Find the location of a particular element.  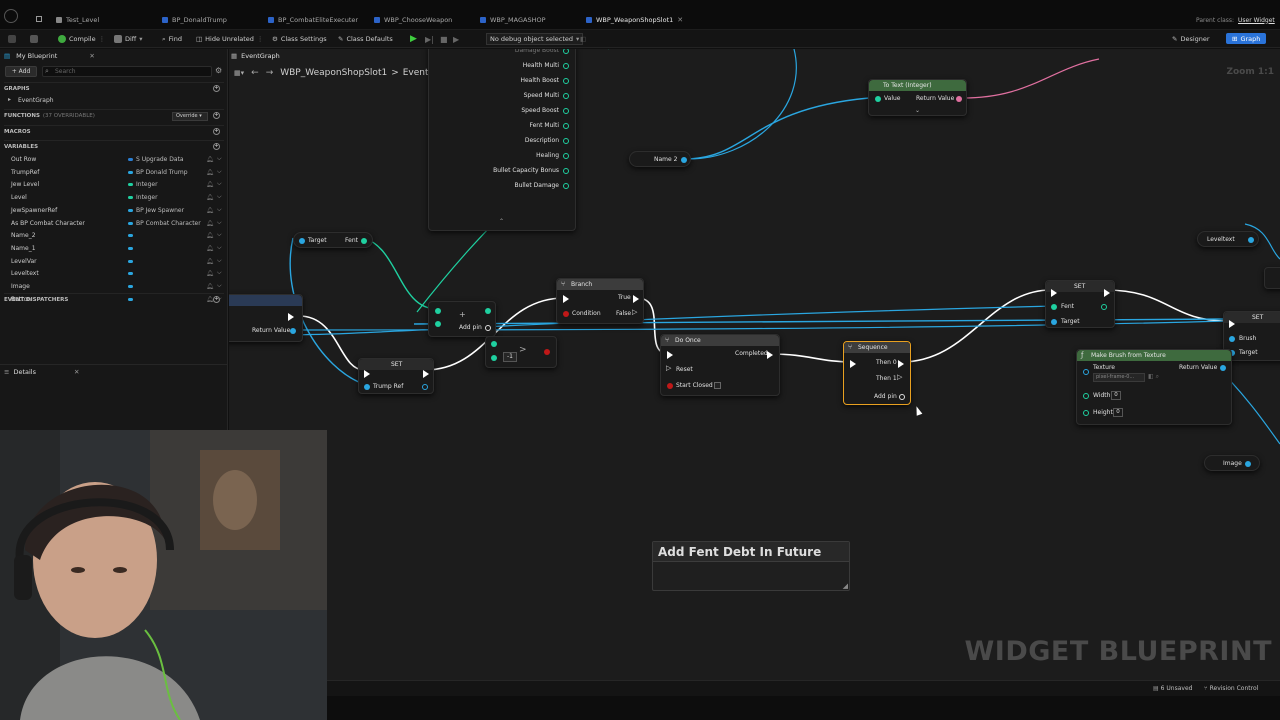

class-defaults-button: ✎ Class Defaults is located at coordinates (365, 39).